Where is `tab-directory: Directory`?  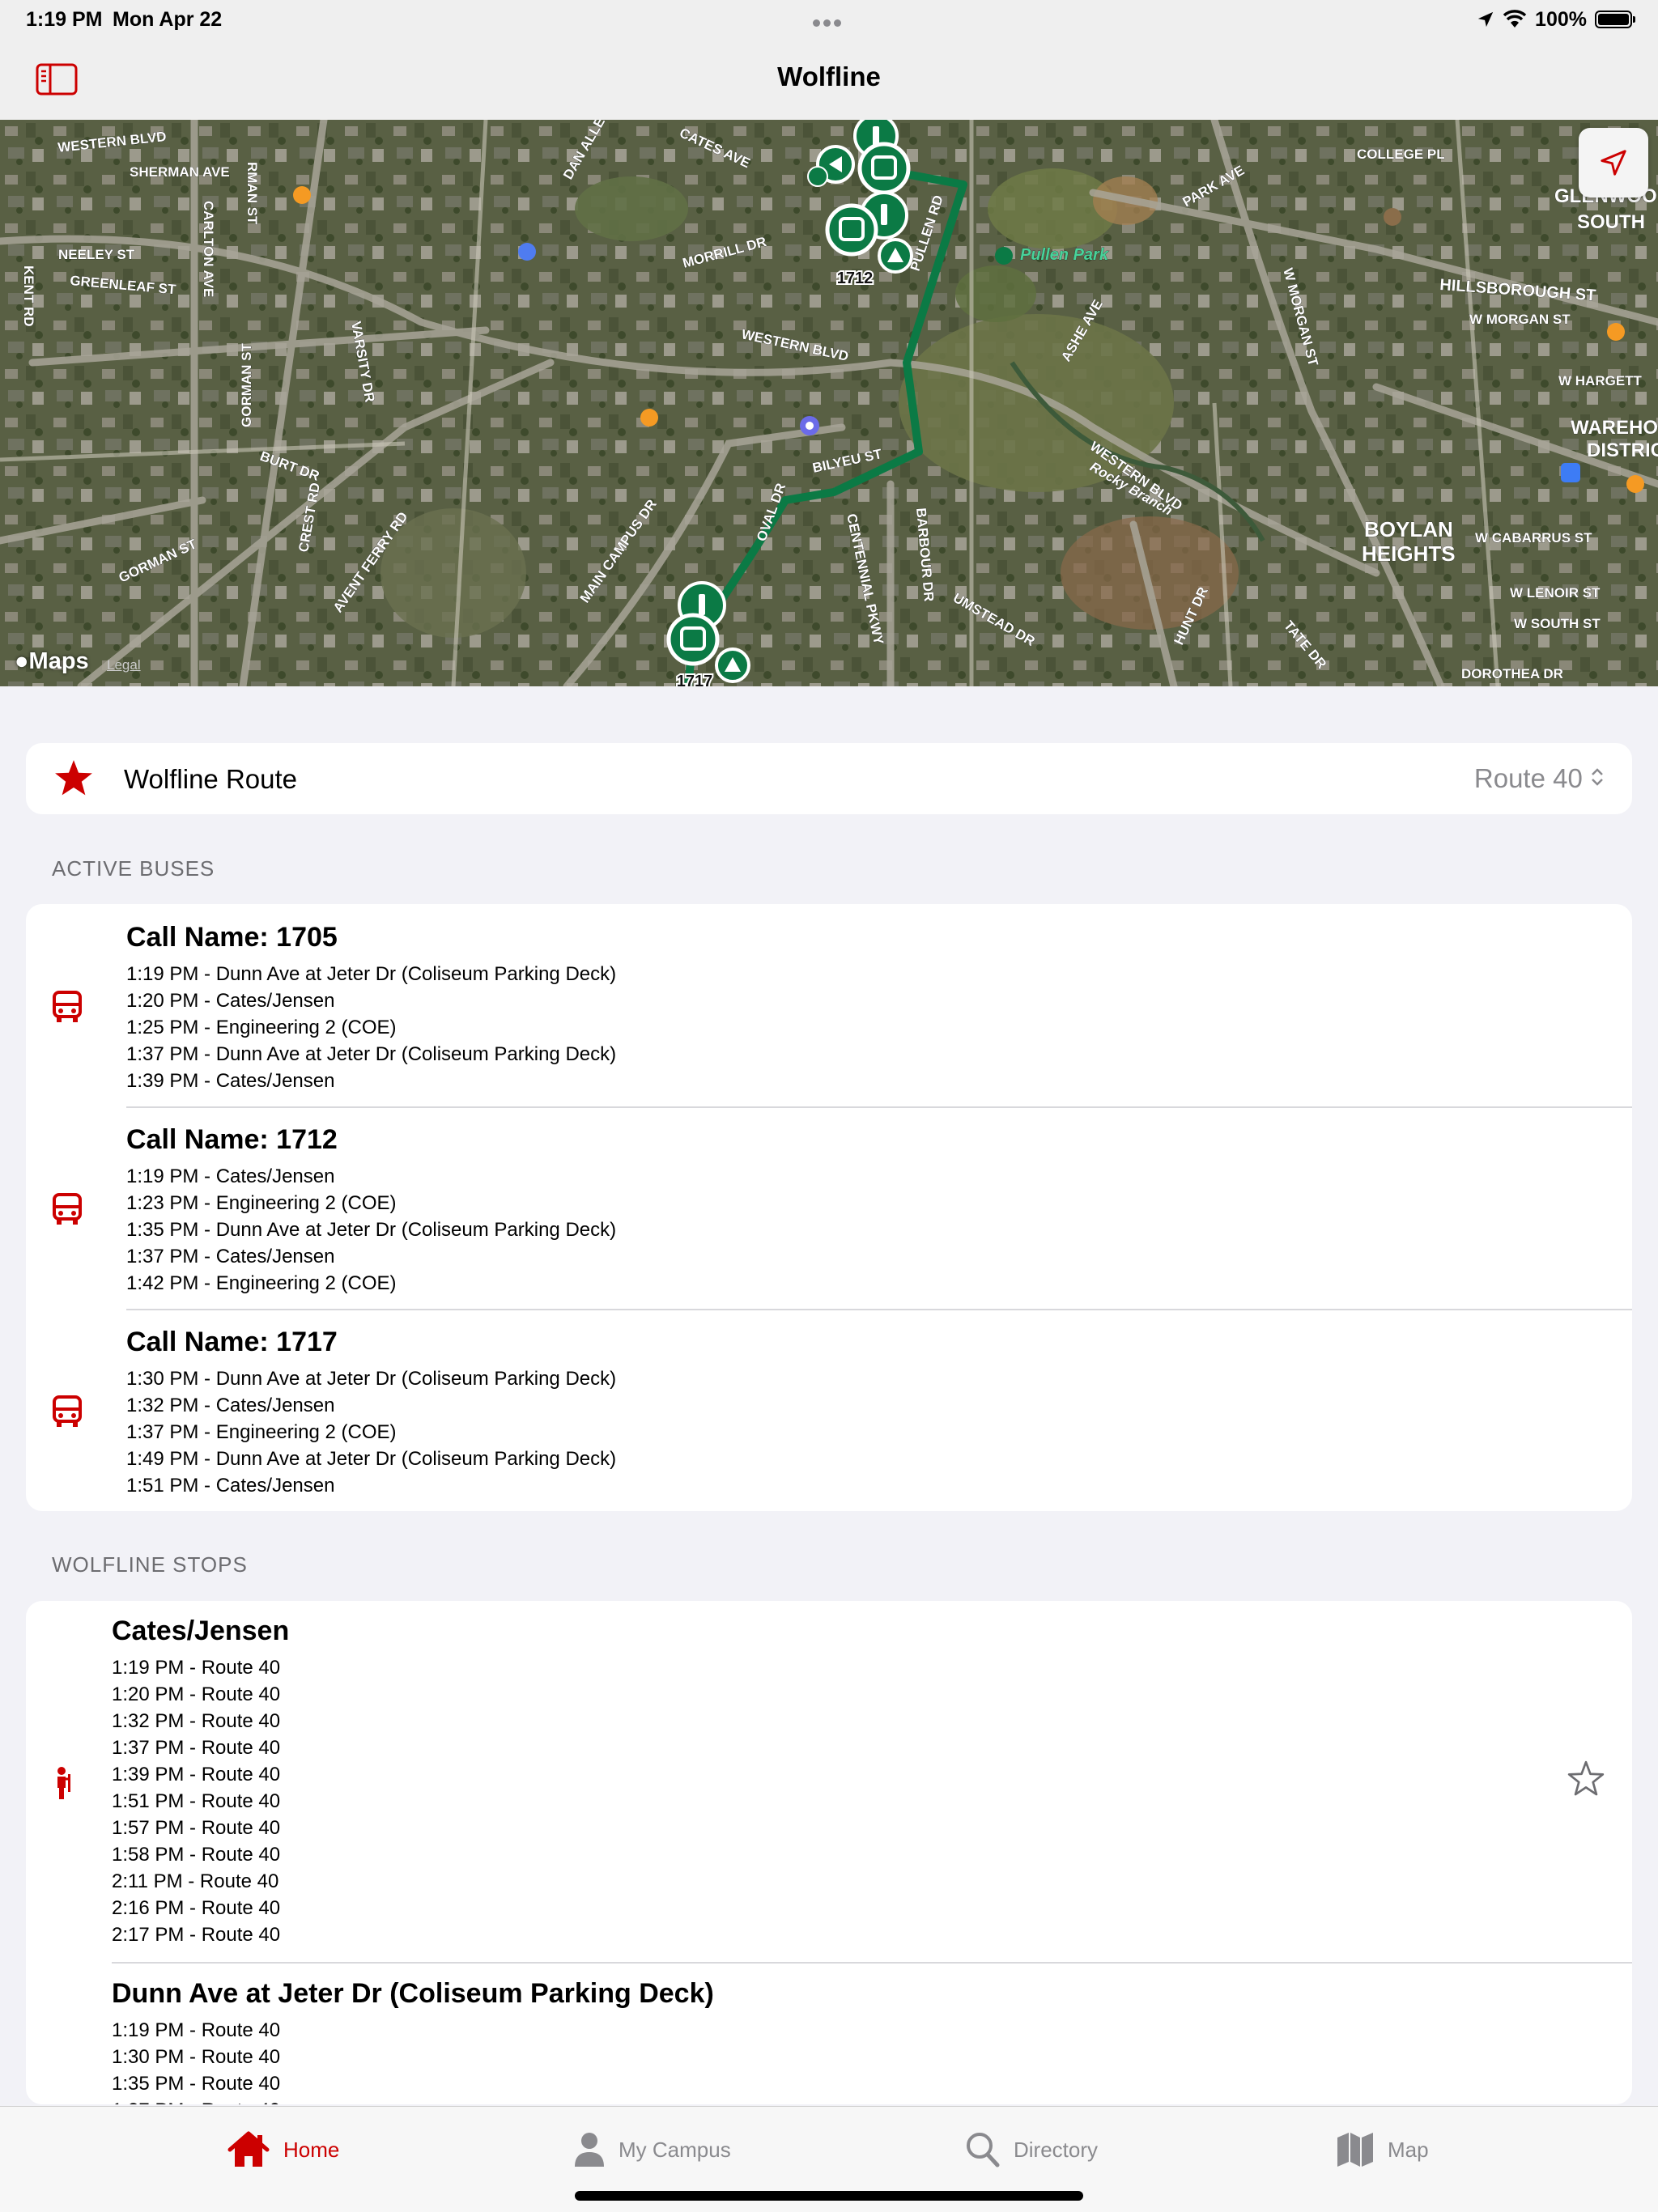
tab-directory: Directory is located at coordinates (1031, 2149).